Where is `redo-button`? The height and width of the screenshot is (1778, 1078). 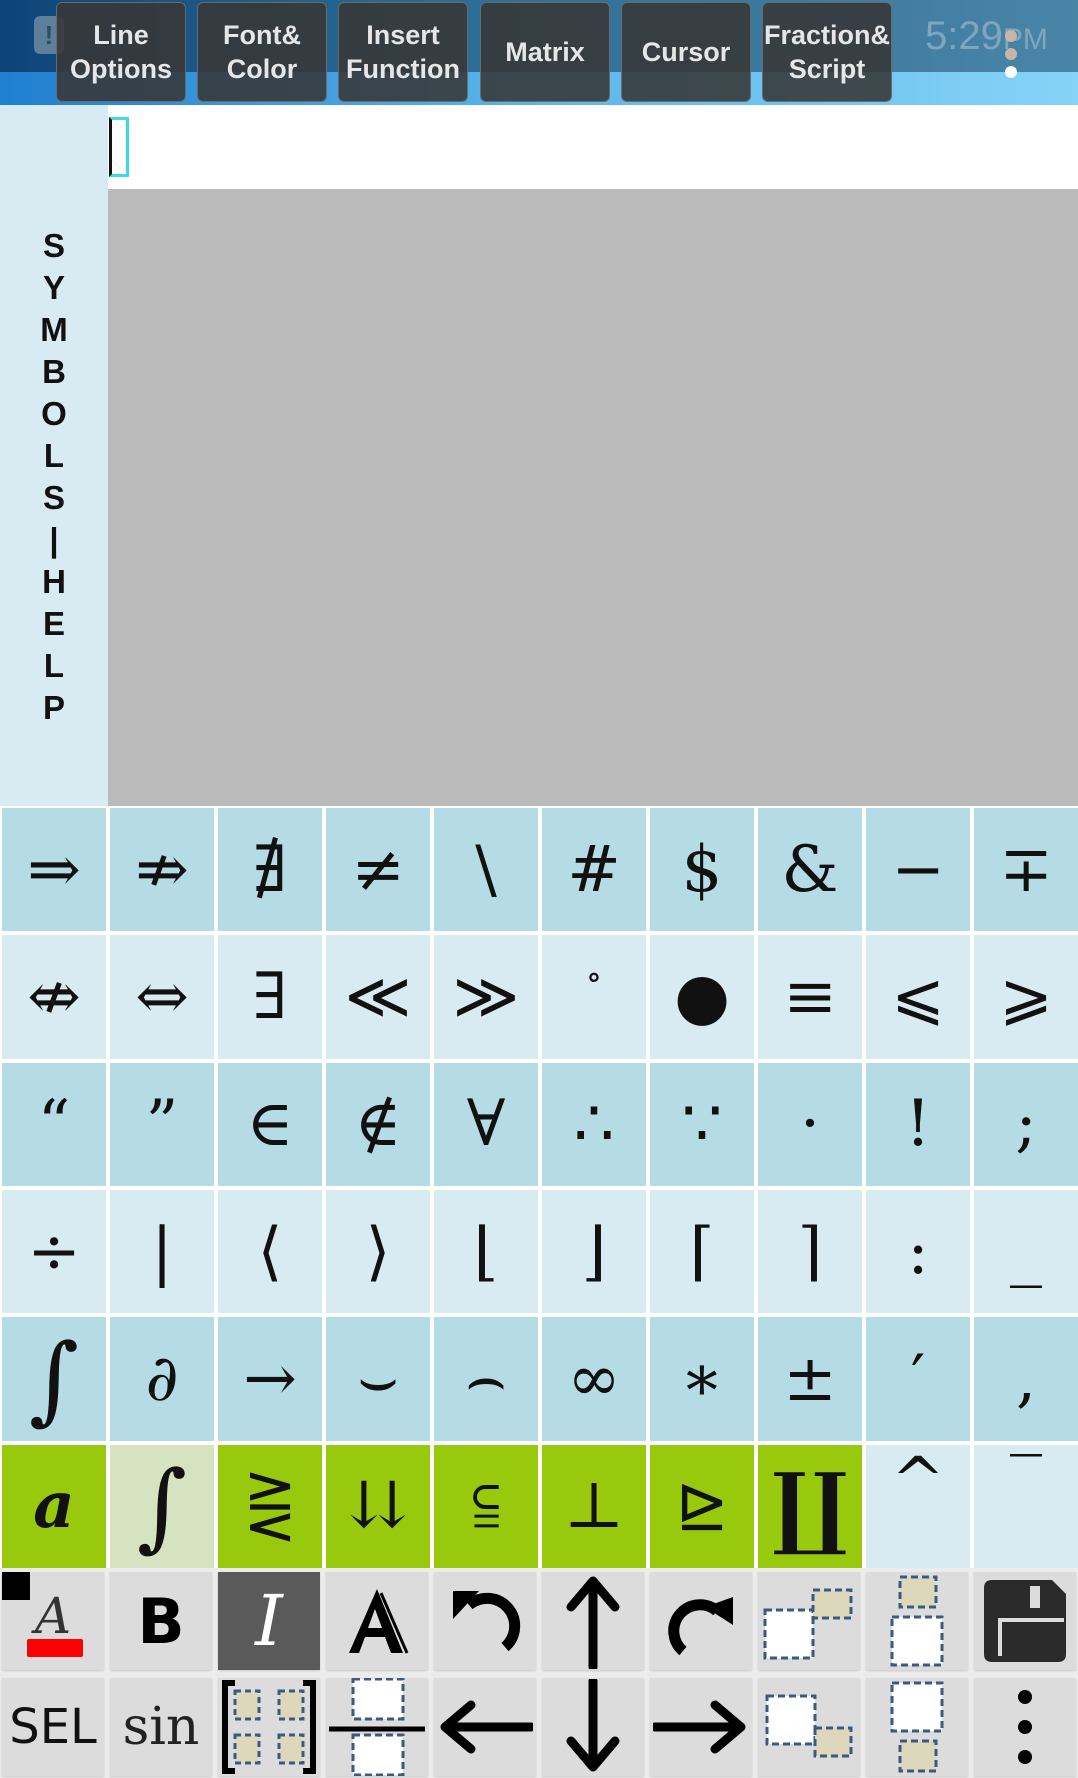 redo-button is located at coordinates (701, 1621).